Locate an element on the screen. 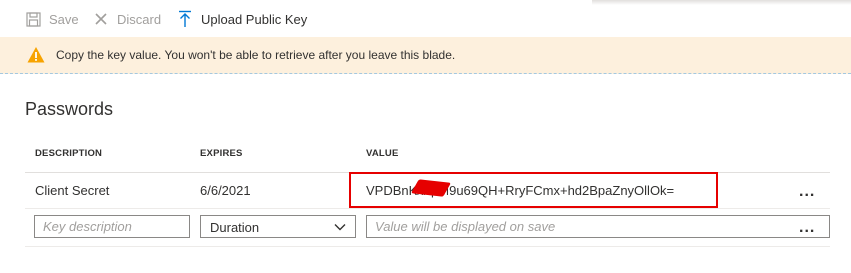  value-input is located at coordinates (598, 226).